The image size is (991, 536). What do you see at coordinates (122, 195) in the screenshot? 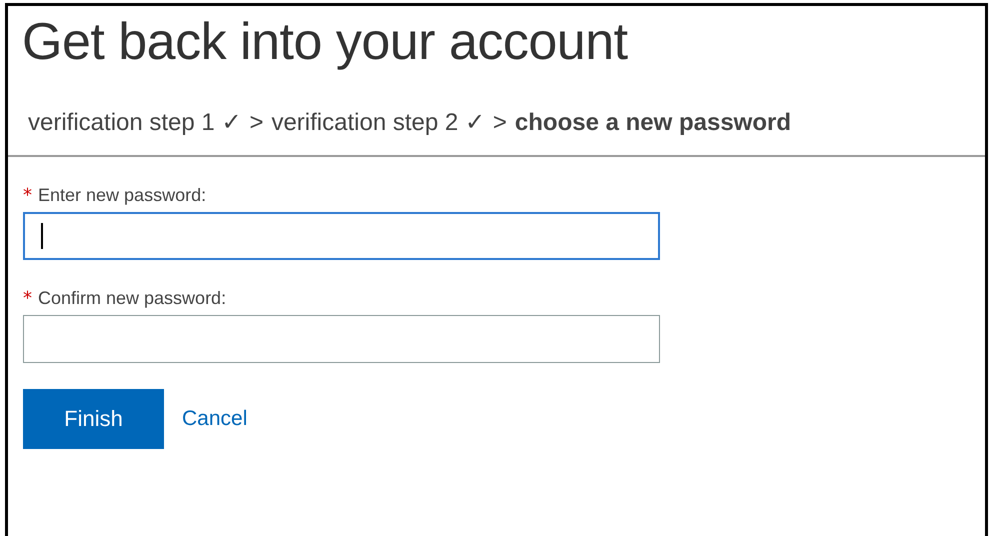
I see `field-label: Enter new password:` at bounding box center [122, 195].